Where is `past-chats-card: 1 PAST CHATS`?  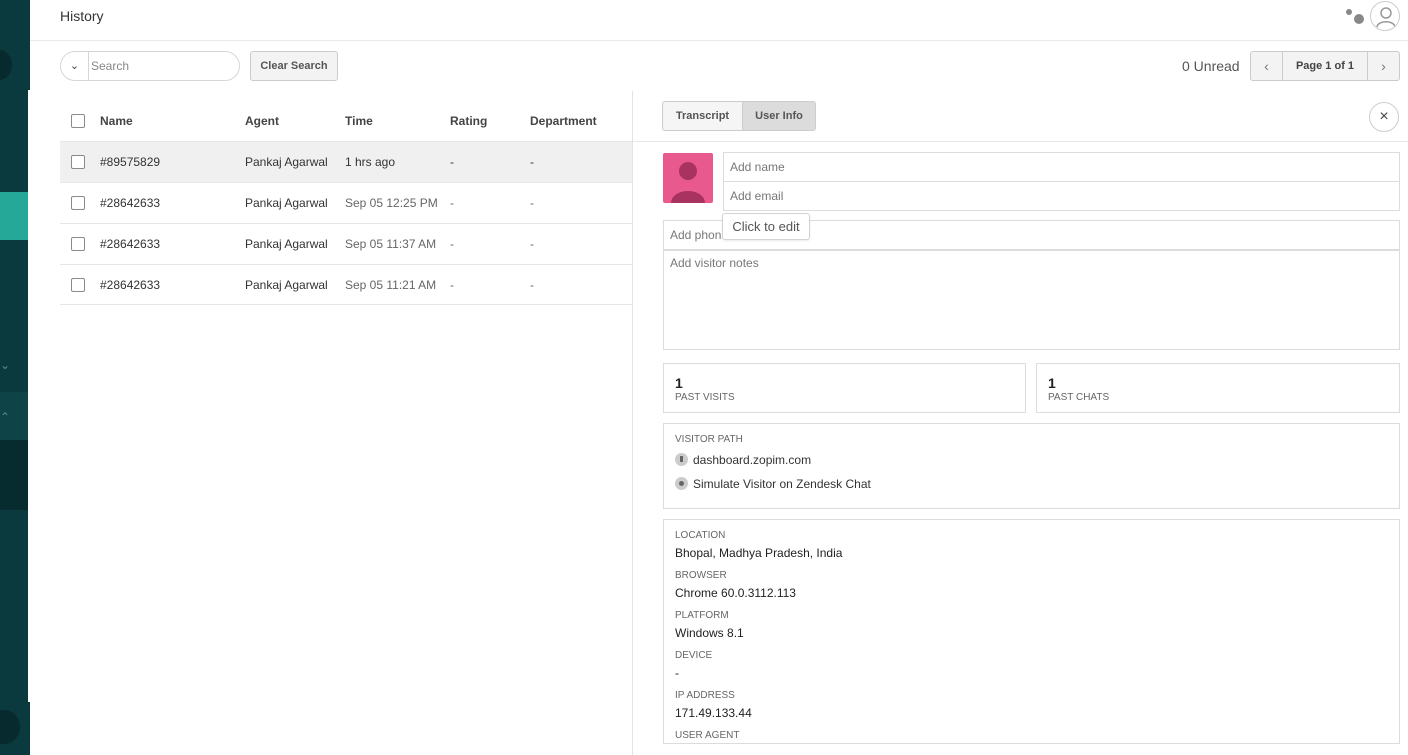 past-chats-card: 1 PAST CHATS is located at coordinates (1218, 388).